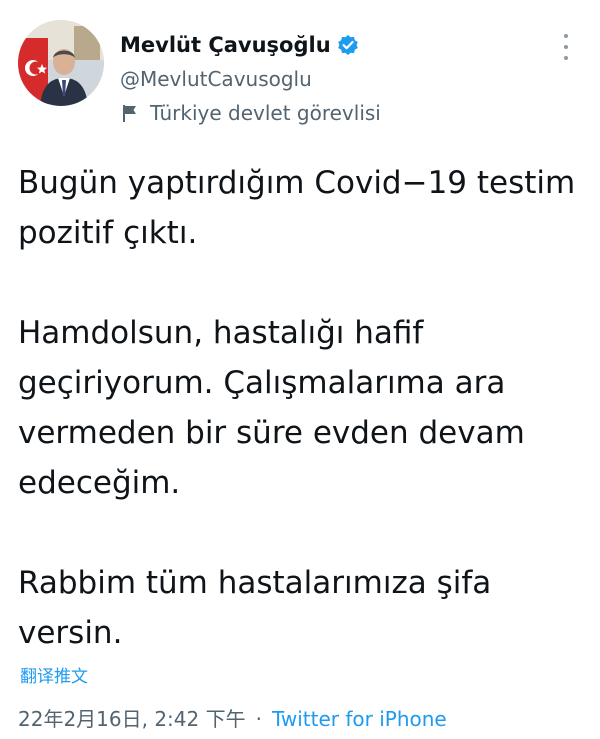  I want to click on display-name-row: Mevlüt Çavuşoğlu, so click(250, 45).